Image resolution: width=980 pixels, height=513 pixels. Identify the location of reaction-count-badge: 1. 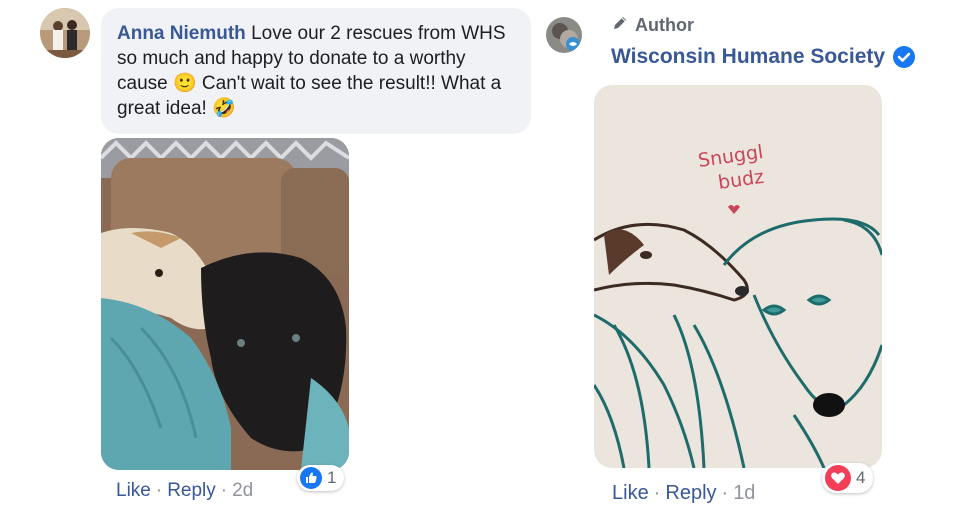
(321, 478).